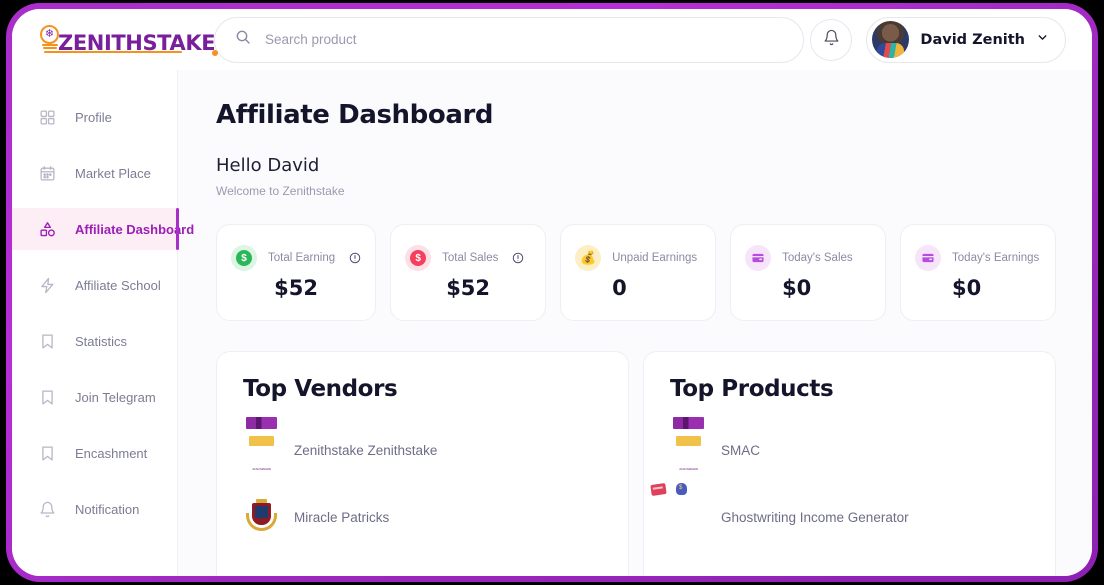 Image resolution: width=1104 pixels, height=585 pixels. I want to click on sidebar: Profile Market Place Affiliate Dashboard, so click(103, 323).